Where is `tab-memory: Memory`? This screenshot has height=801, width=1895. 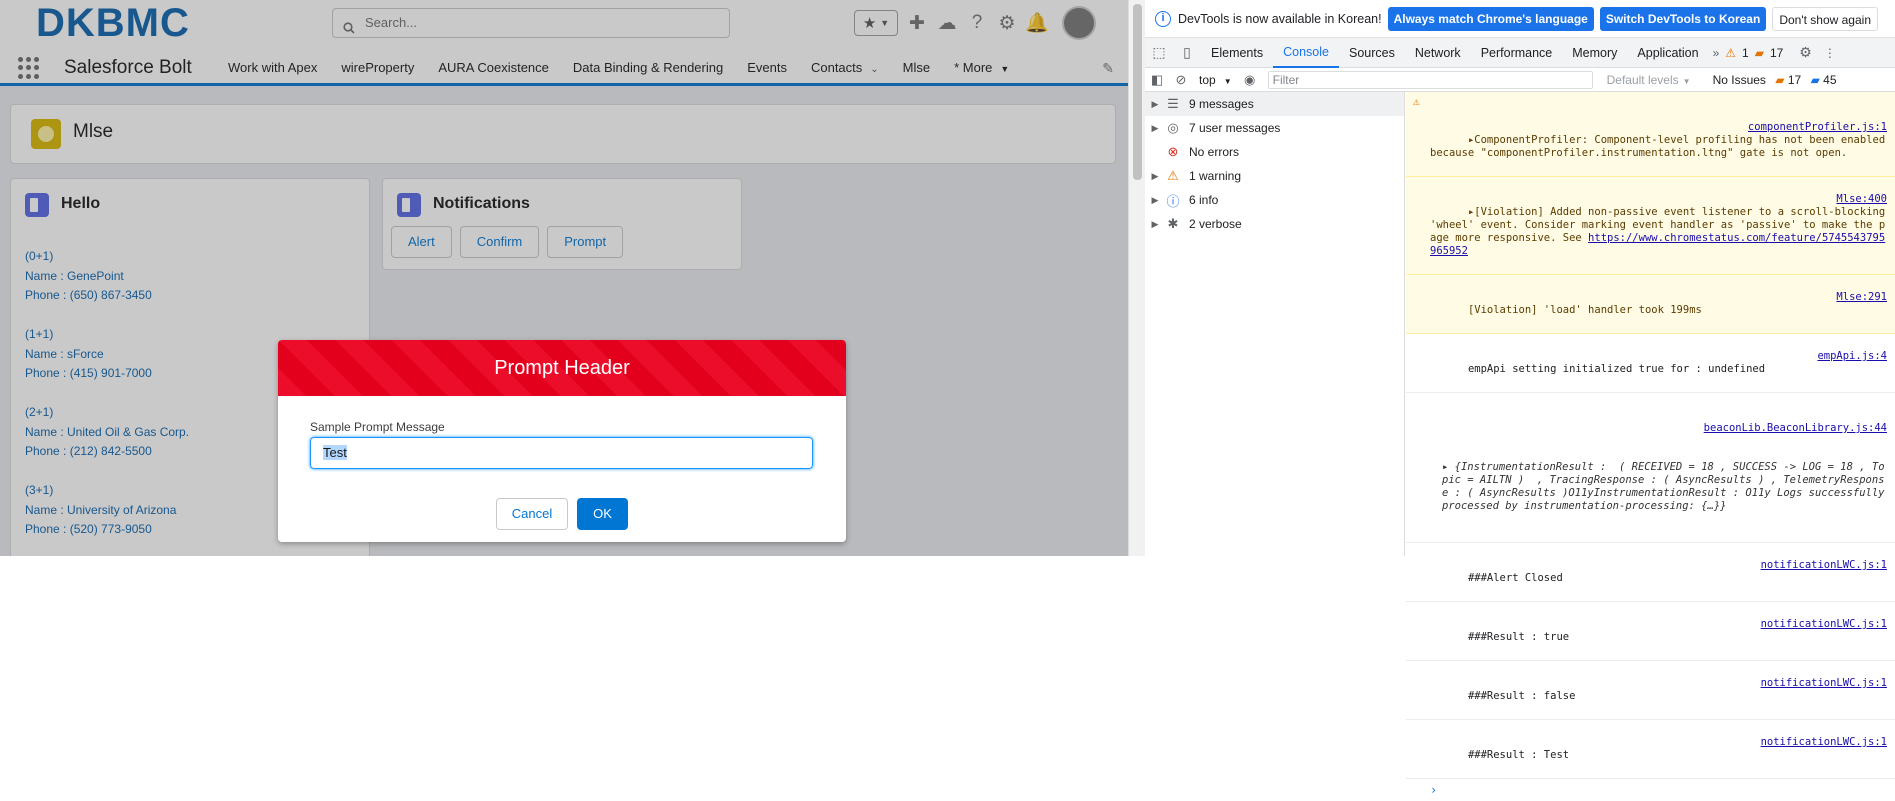 tab-memory: Memory is located at coordinates (1594, 53).